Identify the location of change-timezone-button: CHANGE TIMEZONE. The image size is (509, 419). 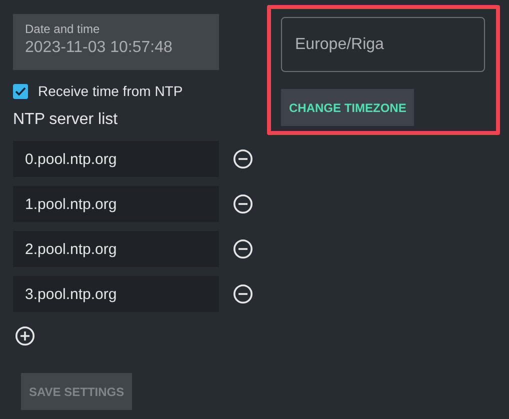
(347, 107).